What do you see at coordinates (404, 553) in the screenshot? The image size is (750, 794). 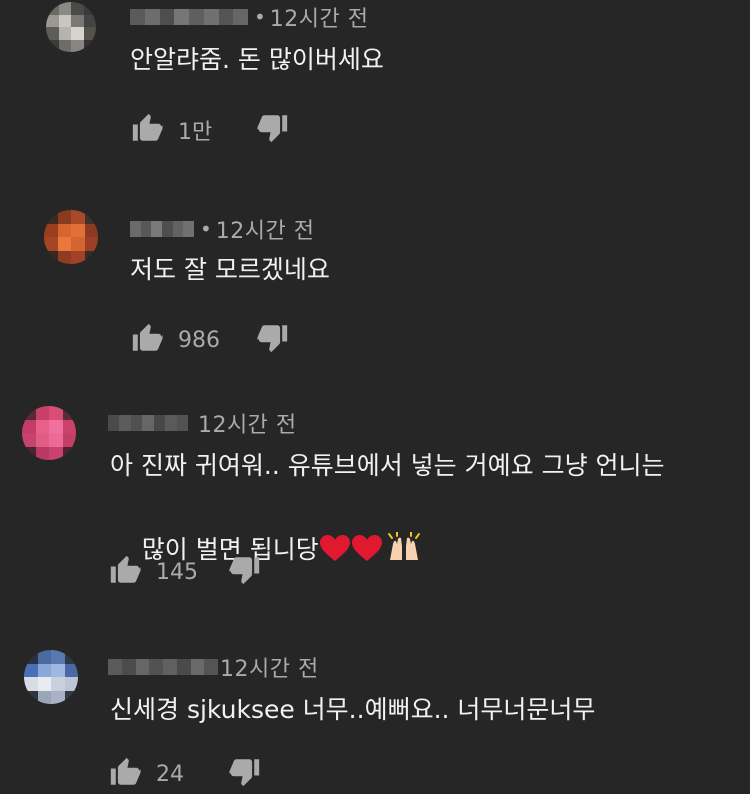 I see `raising-hands-emoji` at bounding box center [404, 553].